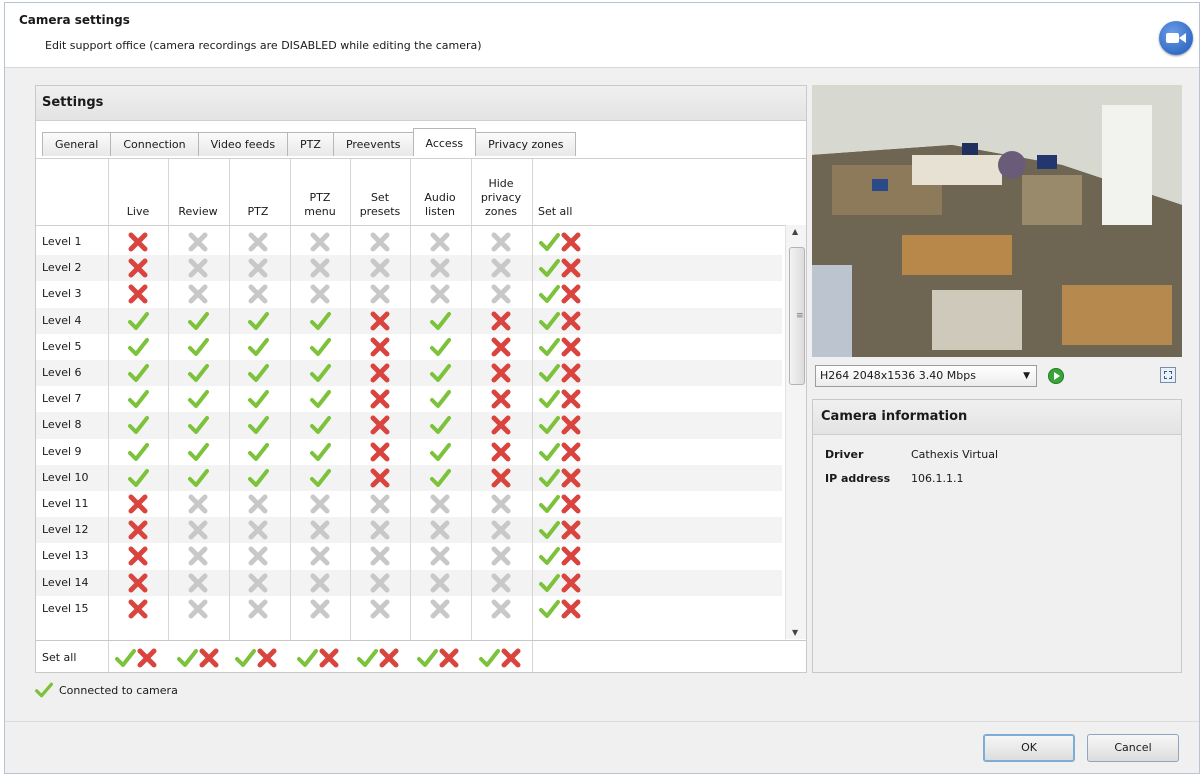  What do you see at coordinates (444, 142) in the screenshot?
I see `tab-access: Access` at bounding box center [444, 142].